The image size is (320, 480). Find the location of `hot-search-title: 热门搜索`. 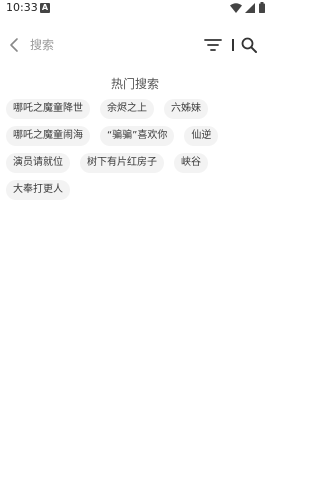

hot-search-title: 热门搜索 is located at coordinates (134, 84).